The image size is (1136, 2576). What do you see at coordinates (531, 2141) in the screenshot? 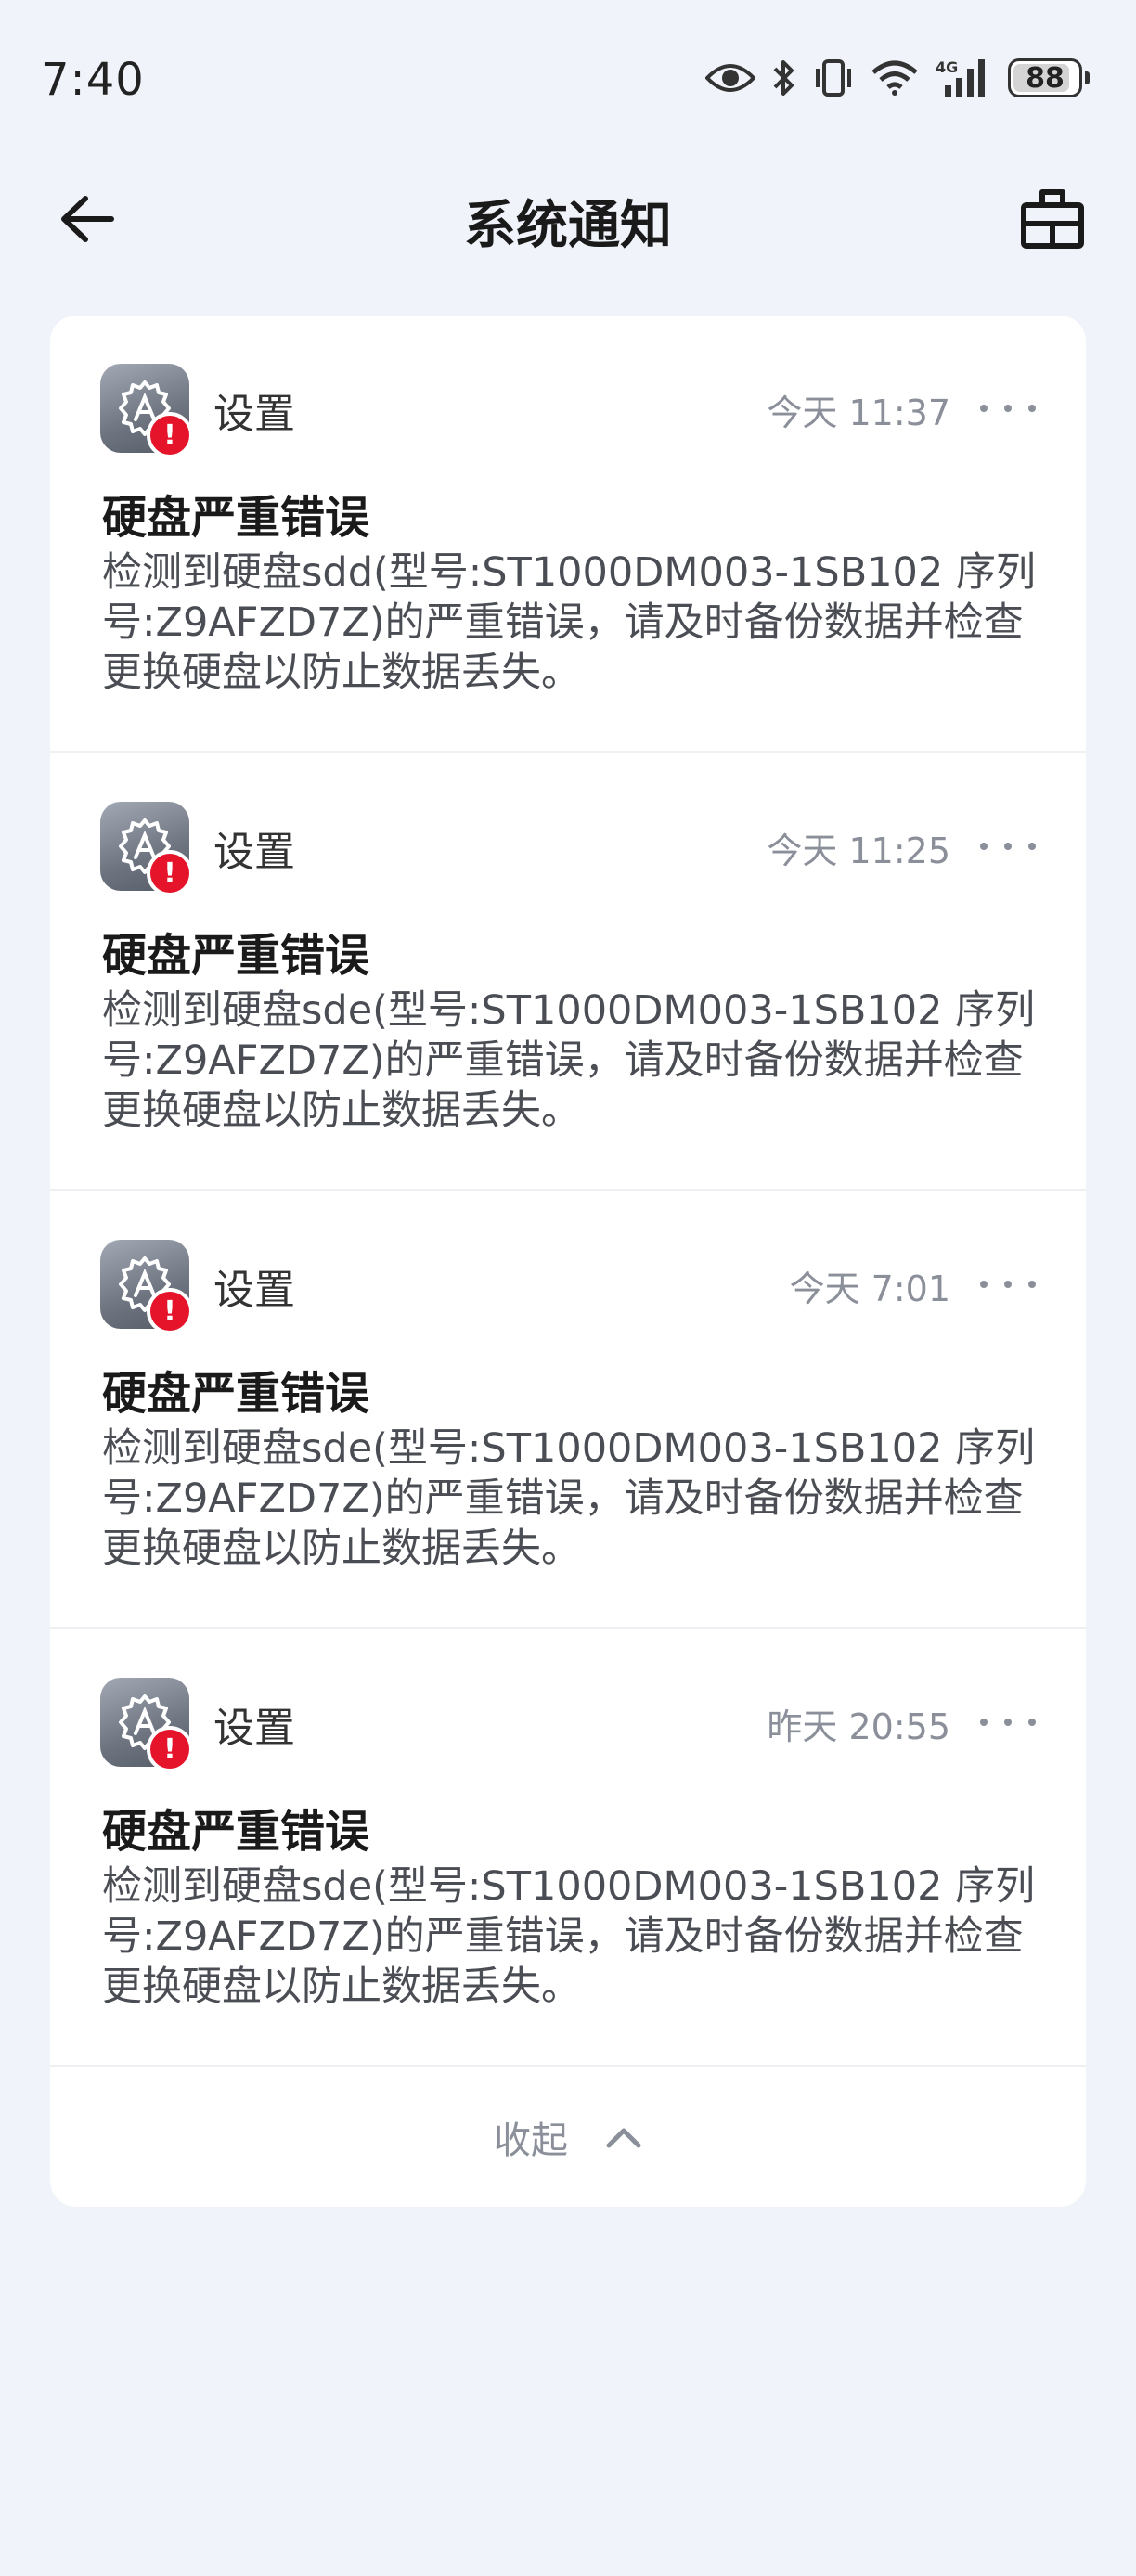
I see `collapse-label: 收起` at bounding box center [531, 2141].